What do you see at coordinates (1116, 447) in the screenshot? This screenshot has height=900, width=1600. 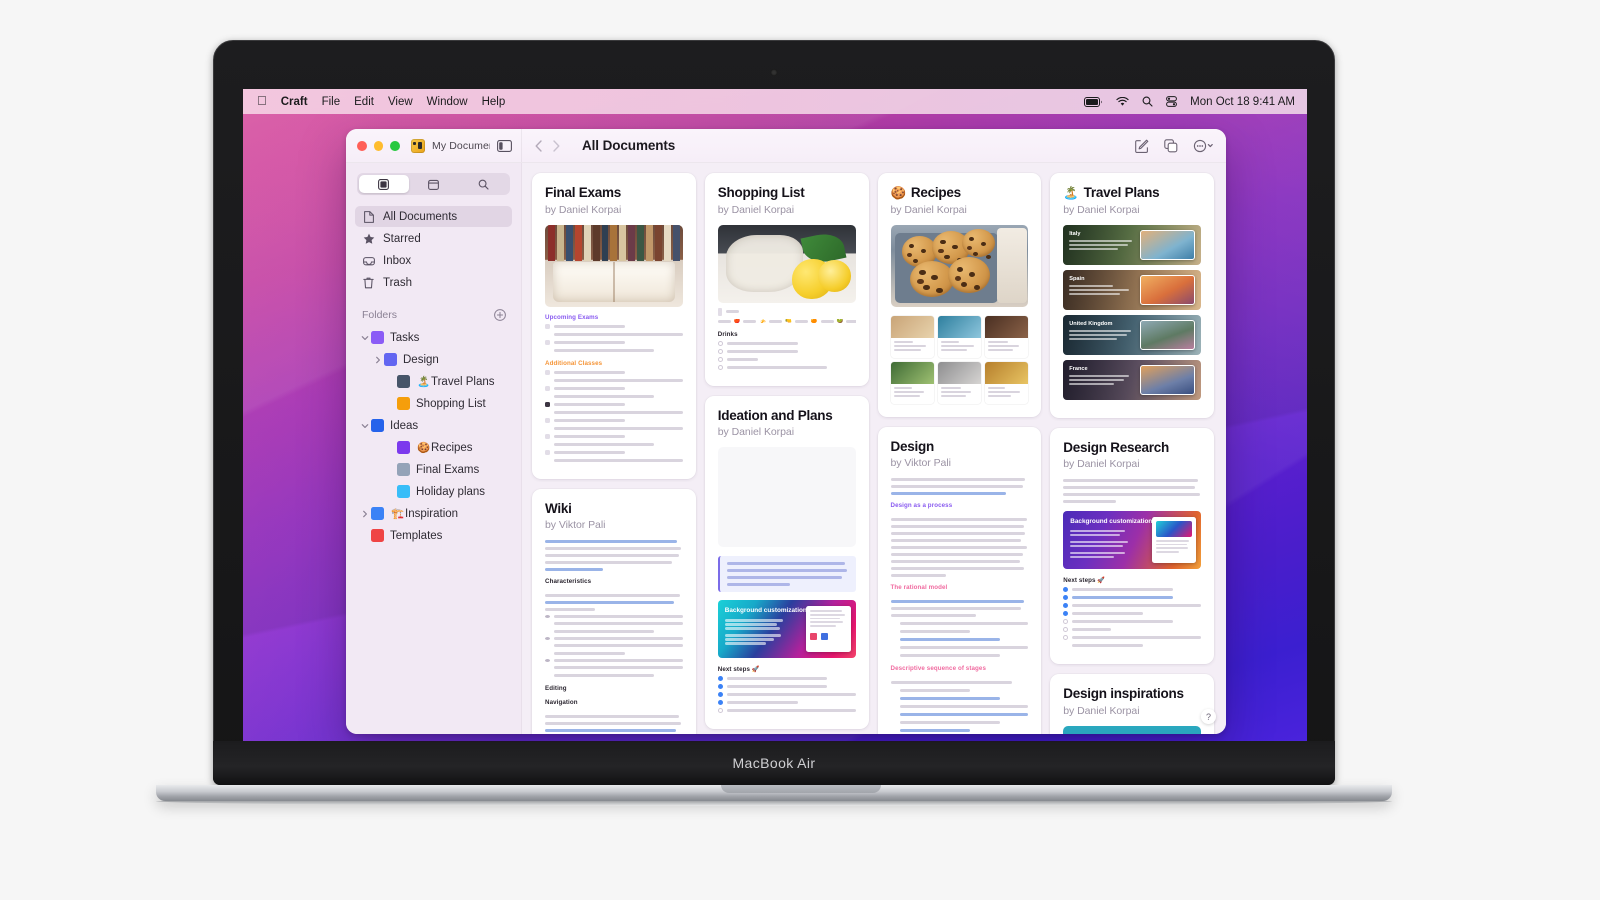 I see `card-title-text: Design Research` at bounding box center [1116, 447].